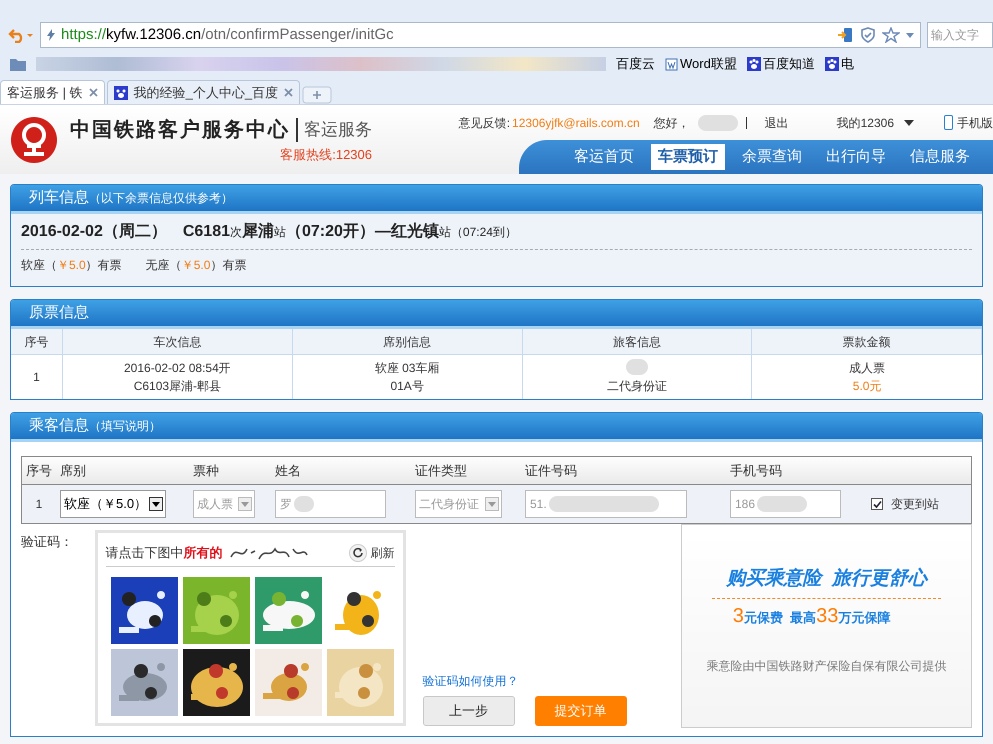  Describe the element at coordinates (826, 581) in the screenshot. I see `ad-headline: 购买乘意险 旅行更舒心` at that location.